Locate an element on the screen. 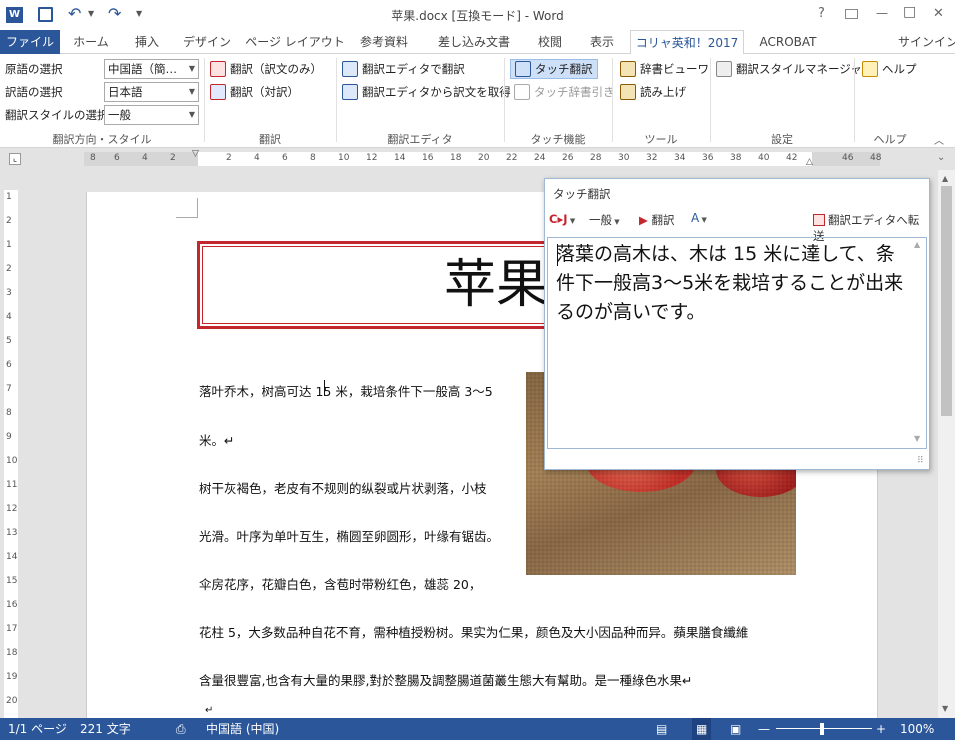 The image size is (955, 740). translate-in-editor-button: 翻訳エディタで翻訳 is located at coordinates (403, 69).